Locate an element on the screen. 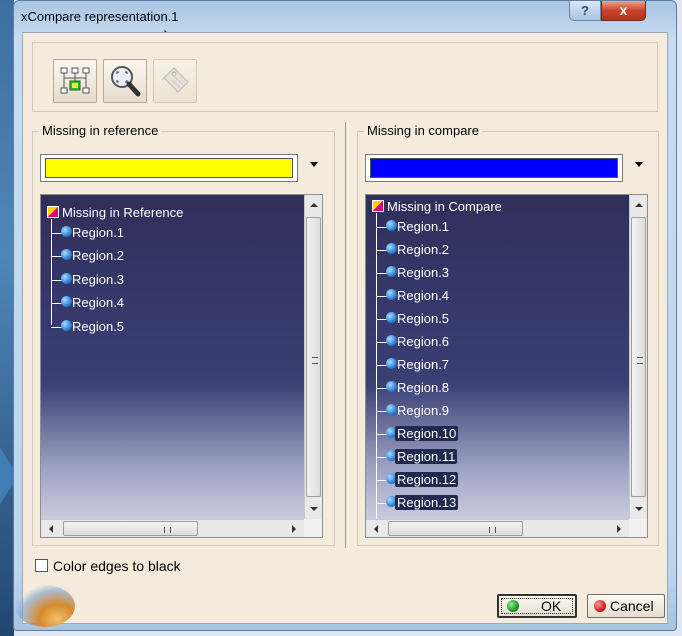 This screenshot has width=682, height=636. zoom-fit-icon is located at coordinates (126, 81).